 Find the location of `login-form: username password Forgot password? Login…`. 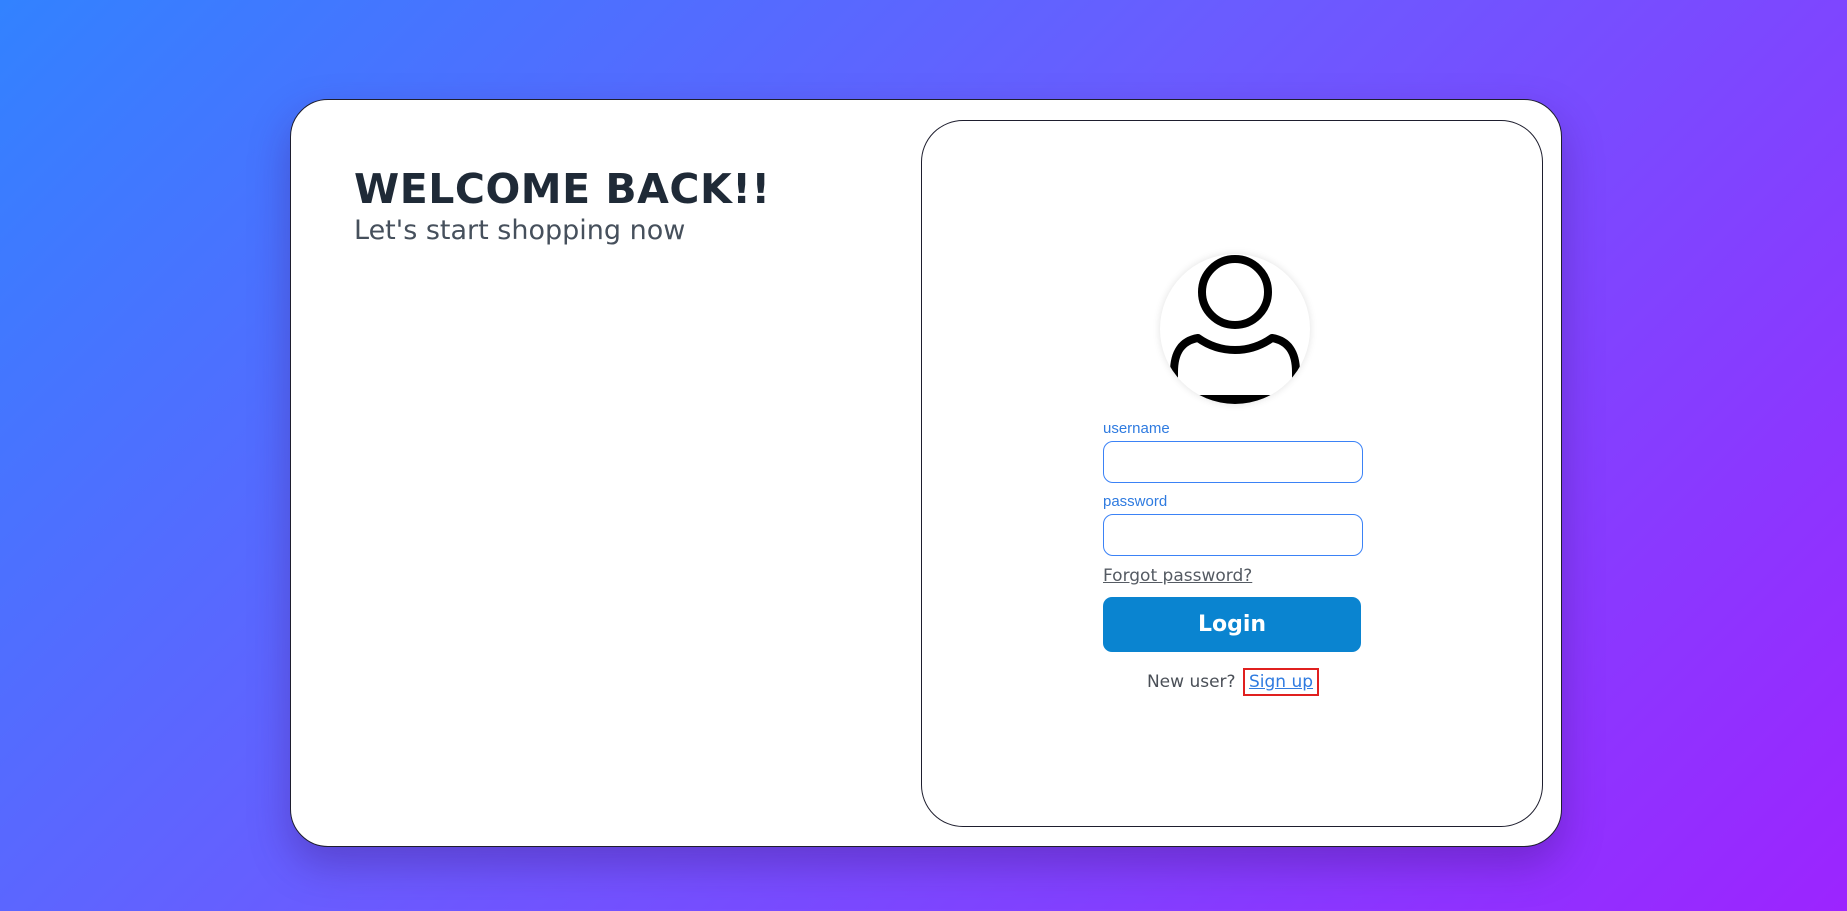

login-form: username password Forgot password? Login… is located at coordinates (1233, 558).